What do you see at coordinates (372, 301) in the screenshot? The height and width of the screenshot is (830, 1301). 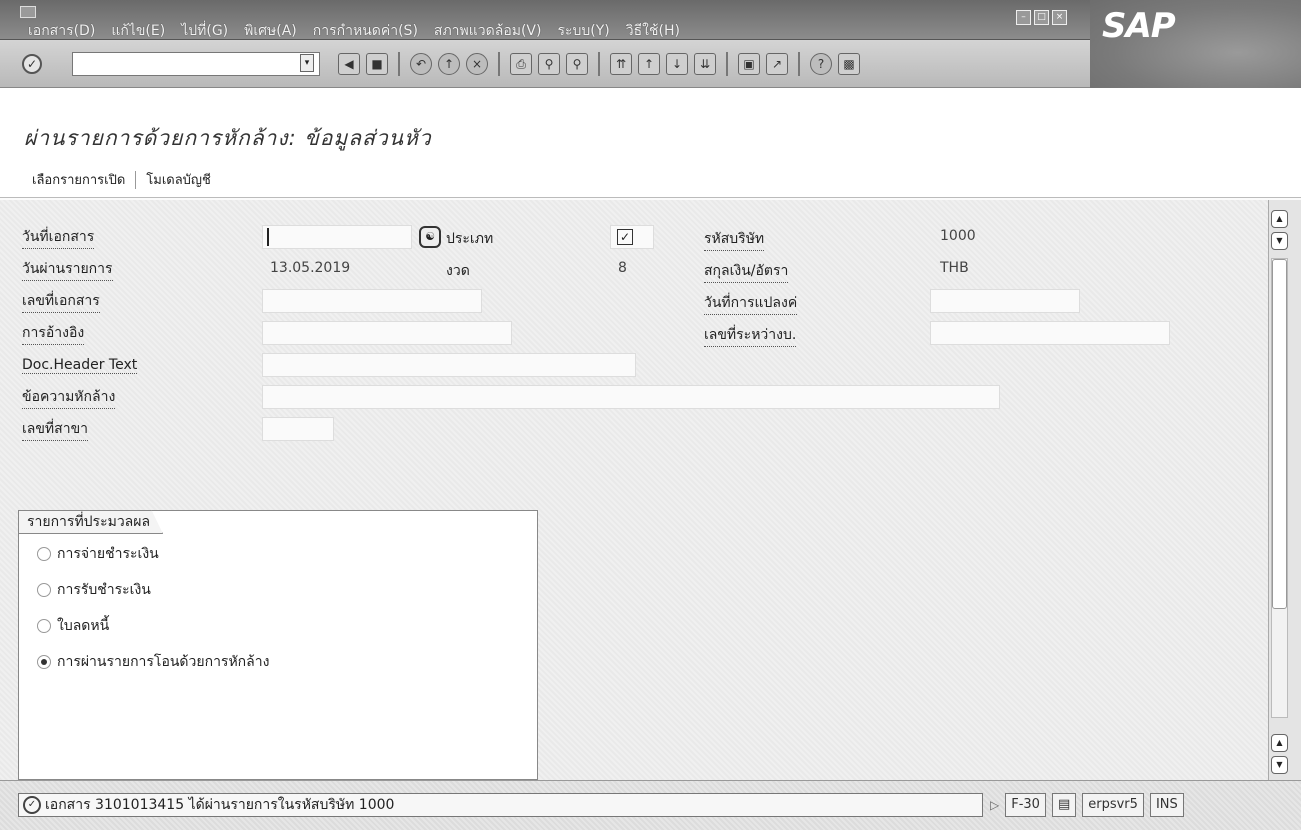 I see `document-number-field` at bounding box center [372, 301].